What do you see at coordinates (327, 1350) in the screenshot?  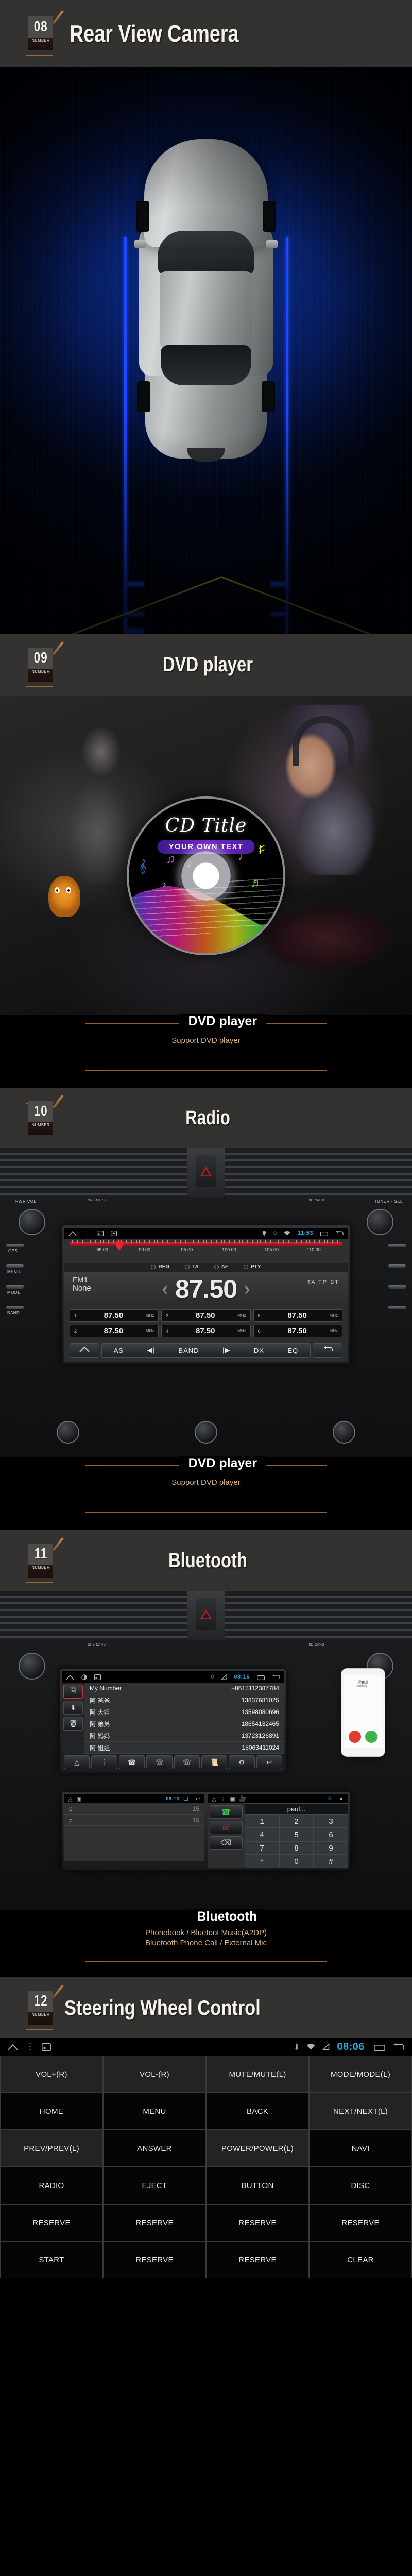 I see `back-button` at bounding box center [327, 1350].